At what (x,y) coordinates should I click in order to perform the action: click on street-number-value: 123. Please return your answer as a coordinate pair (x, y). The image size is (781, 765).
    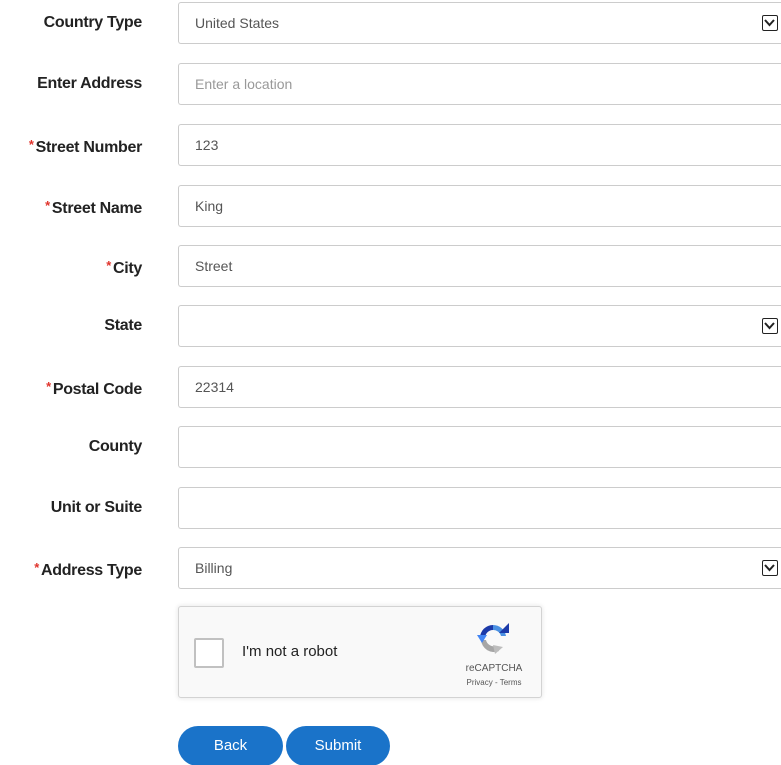
    Looking at the image, I should click on (207, 145).